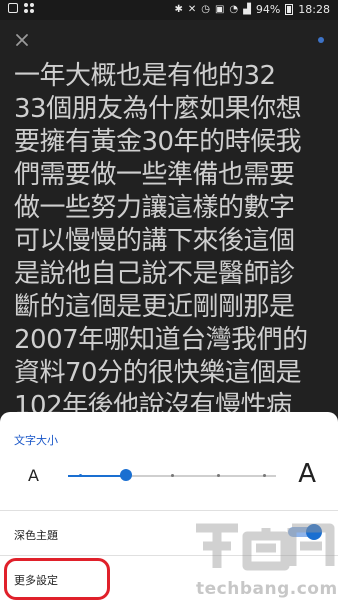 This screenshot has width=338, height=600. What do you see at coordinates (29, 8) in the screenshot?
I see `grid-dots-icon` at bounding box center [29, 8].